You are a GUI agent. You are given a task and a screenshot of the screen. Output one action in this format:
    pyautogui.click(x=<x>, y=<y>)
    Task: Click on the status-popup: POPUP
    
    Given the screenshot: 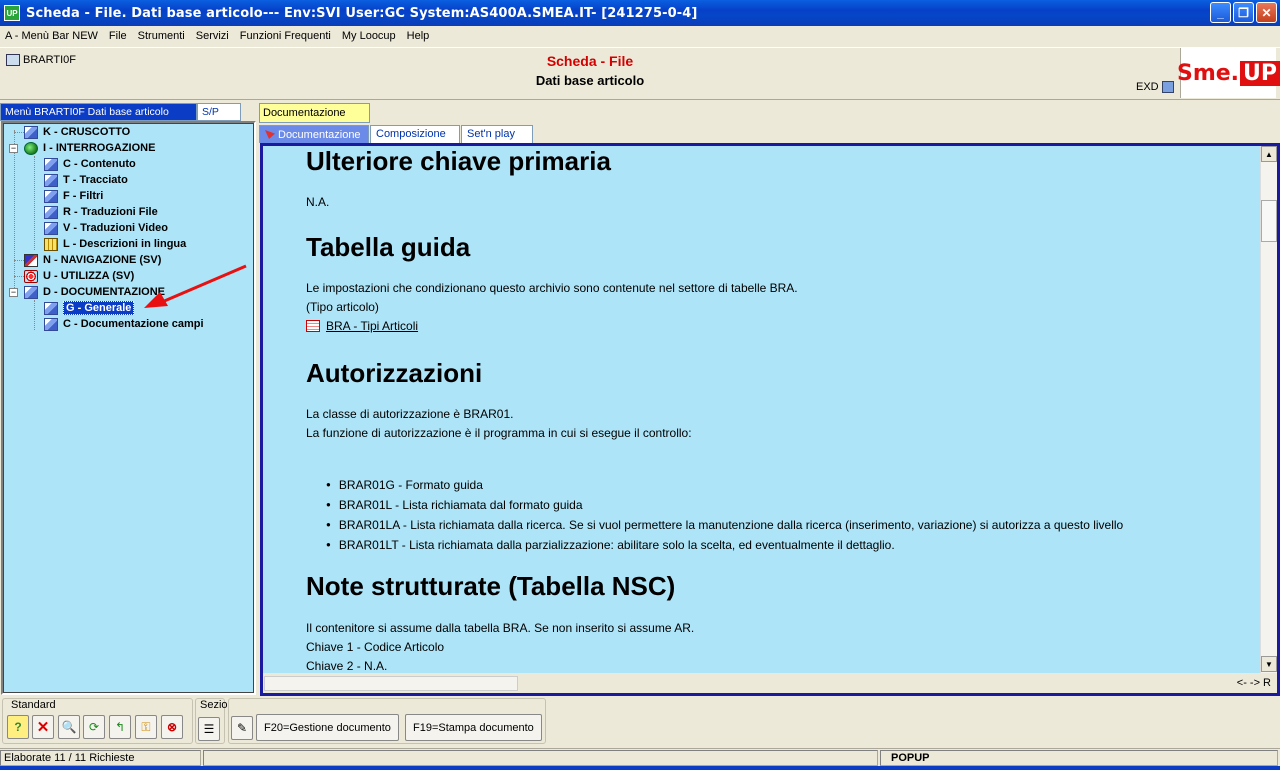 What is the action you would take?
    pyautogui.click(x=1079, y=758)
    